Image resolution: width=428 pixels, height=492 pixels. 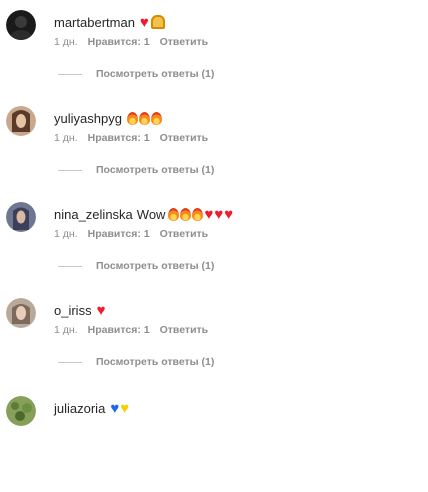 I want to click on comment-username: martabertman, so click(x=94, y=22).